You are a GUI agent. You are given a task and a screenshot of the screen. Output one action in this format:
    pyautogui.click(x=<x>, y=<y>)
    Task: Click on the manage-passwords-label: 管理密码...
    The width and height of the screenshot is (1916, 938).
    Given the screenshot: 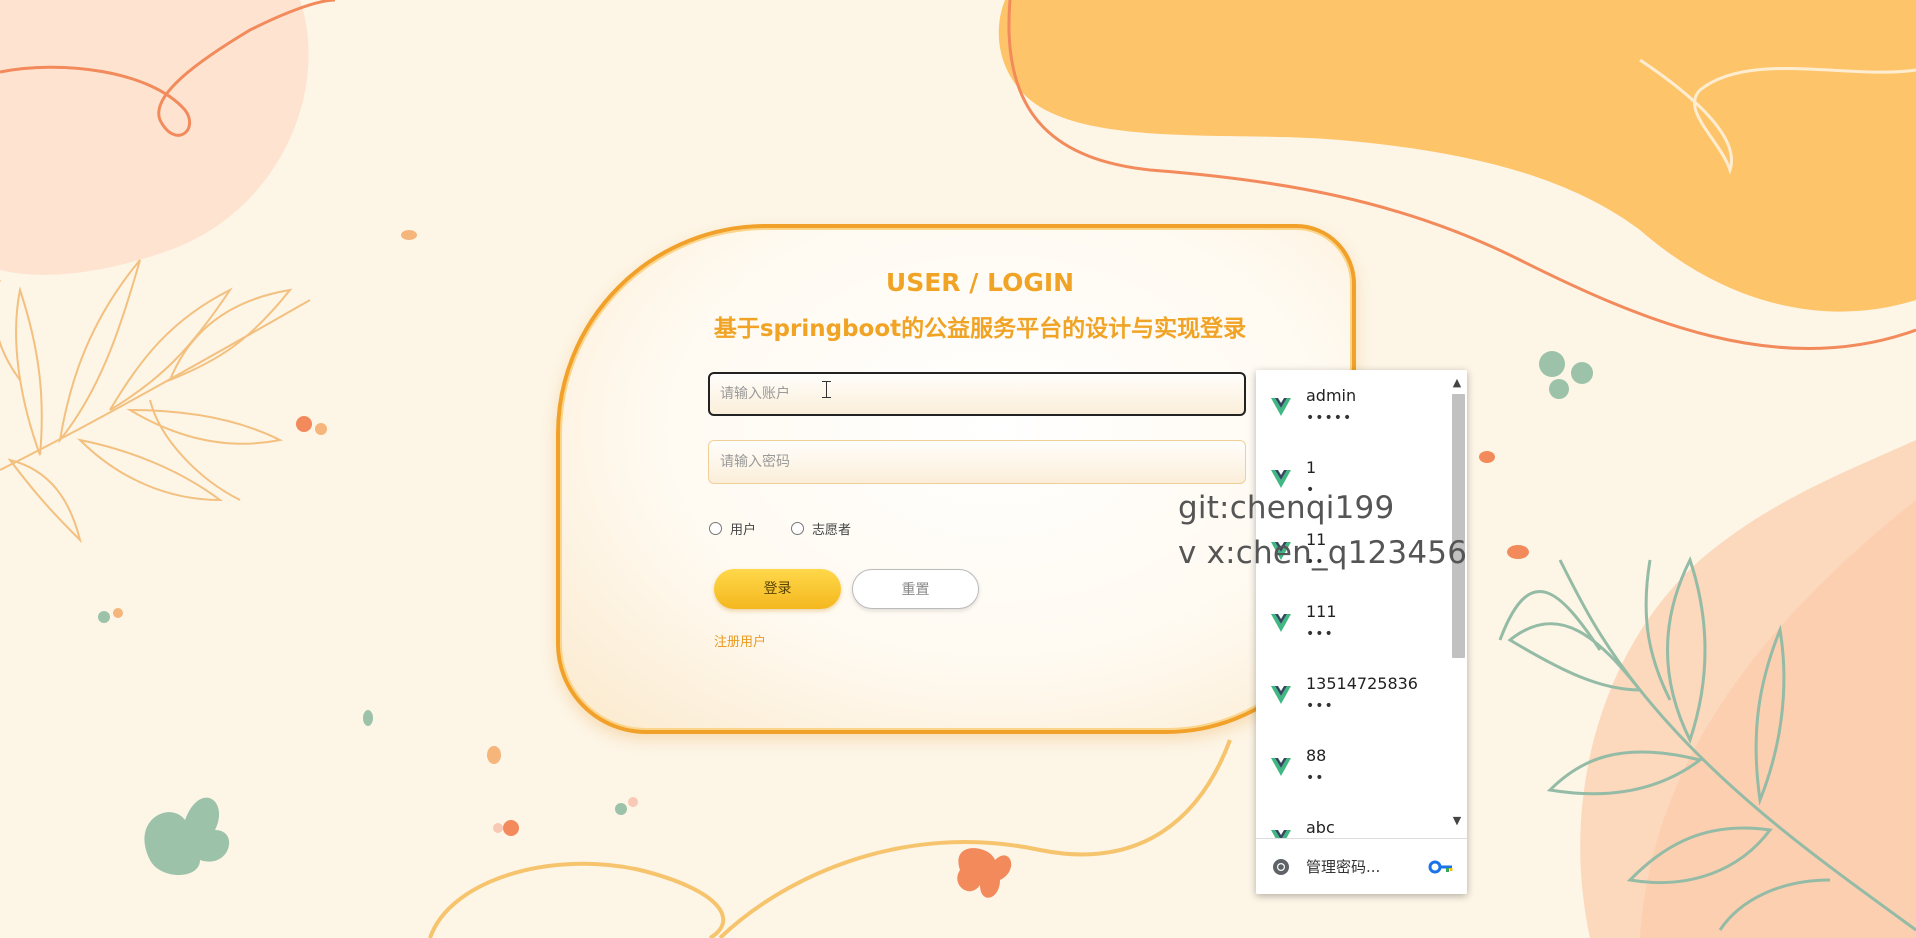 What is the action you would take?
    pyautogui.click(x=1343, y=867)
    